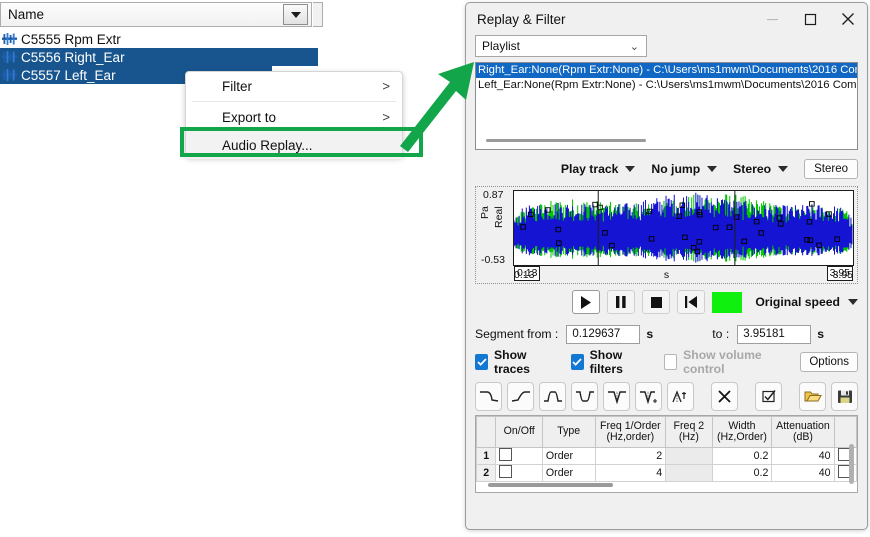  I want to click on show-filters-checkbox, so click(577, 362).